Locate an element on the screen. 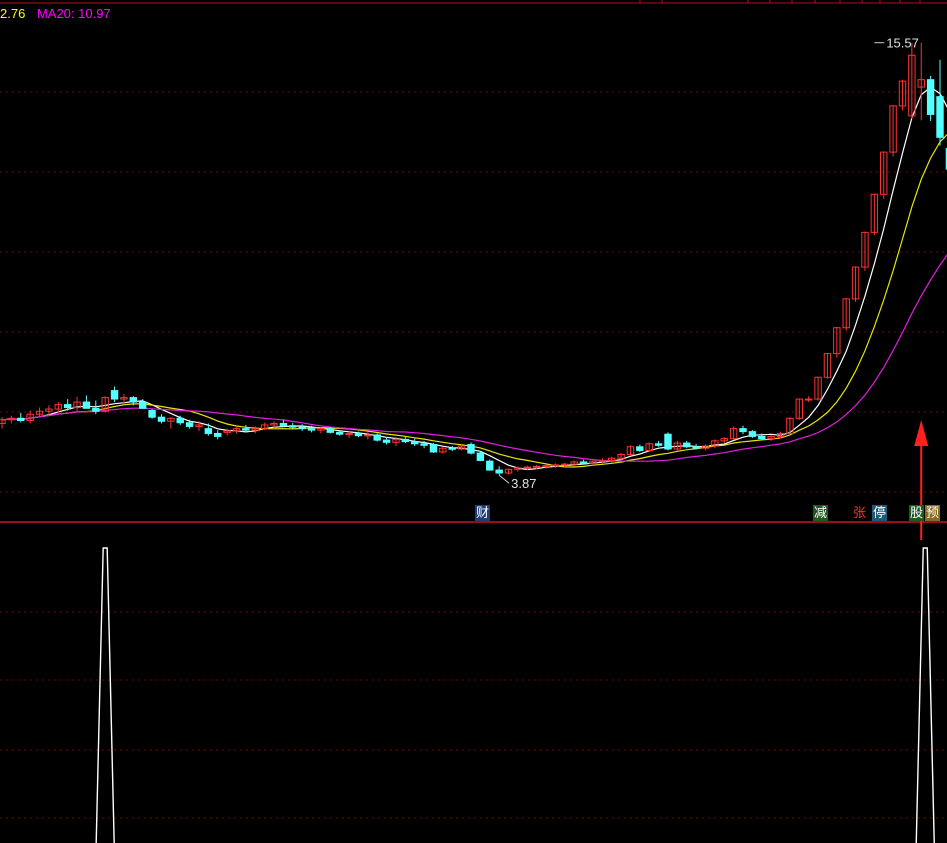 The width and height of the screenshot is (947, 843). low-price-label: 3.87 is located at coordinates (523, 483).